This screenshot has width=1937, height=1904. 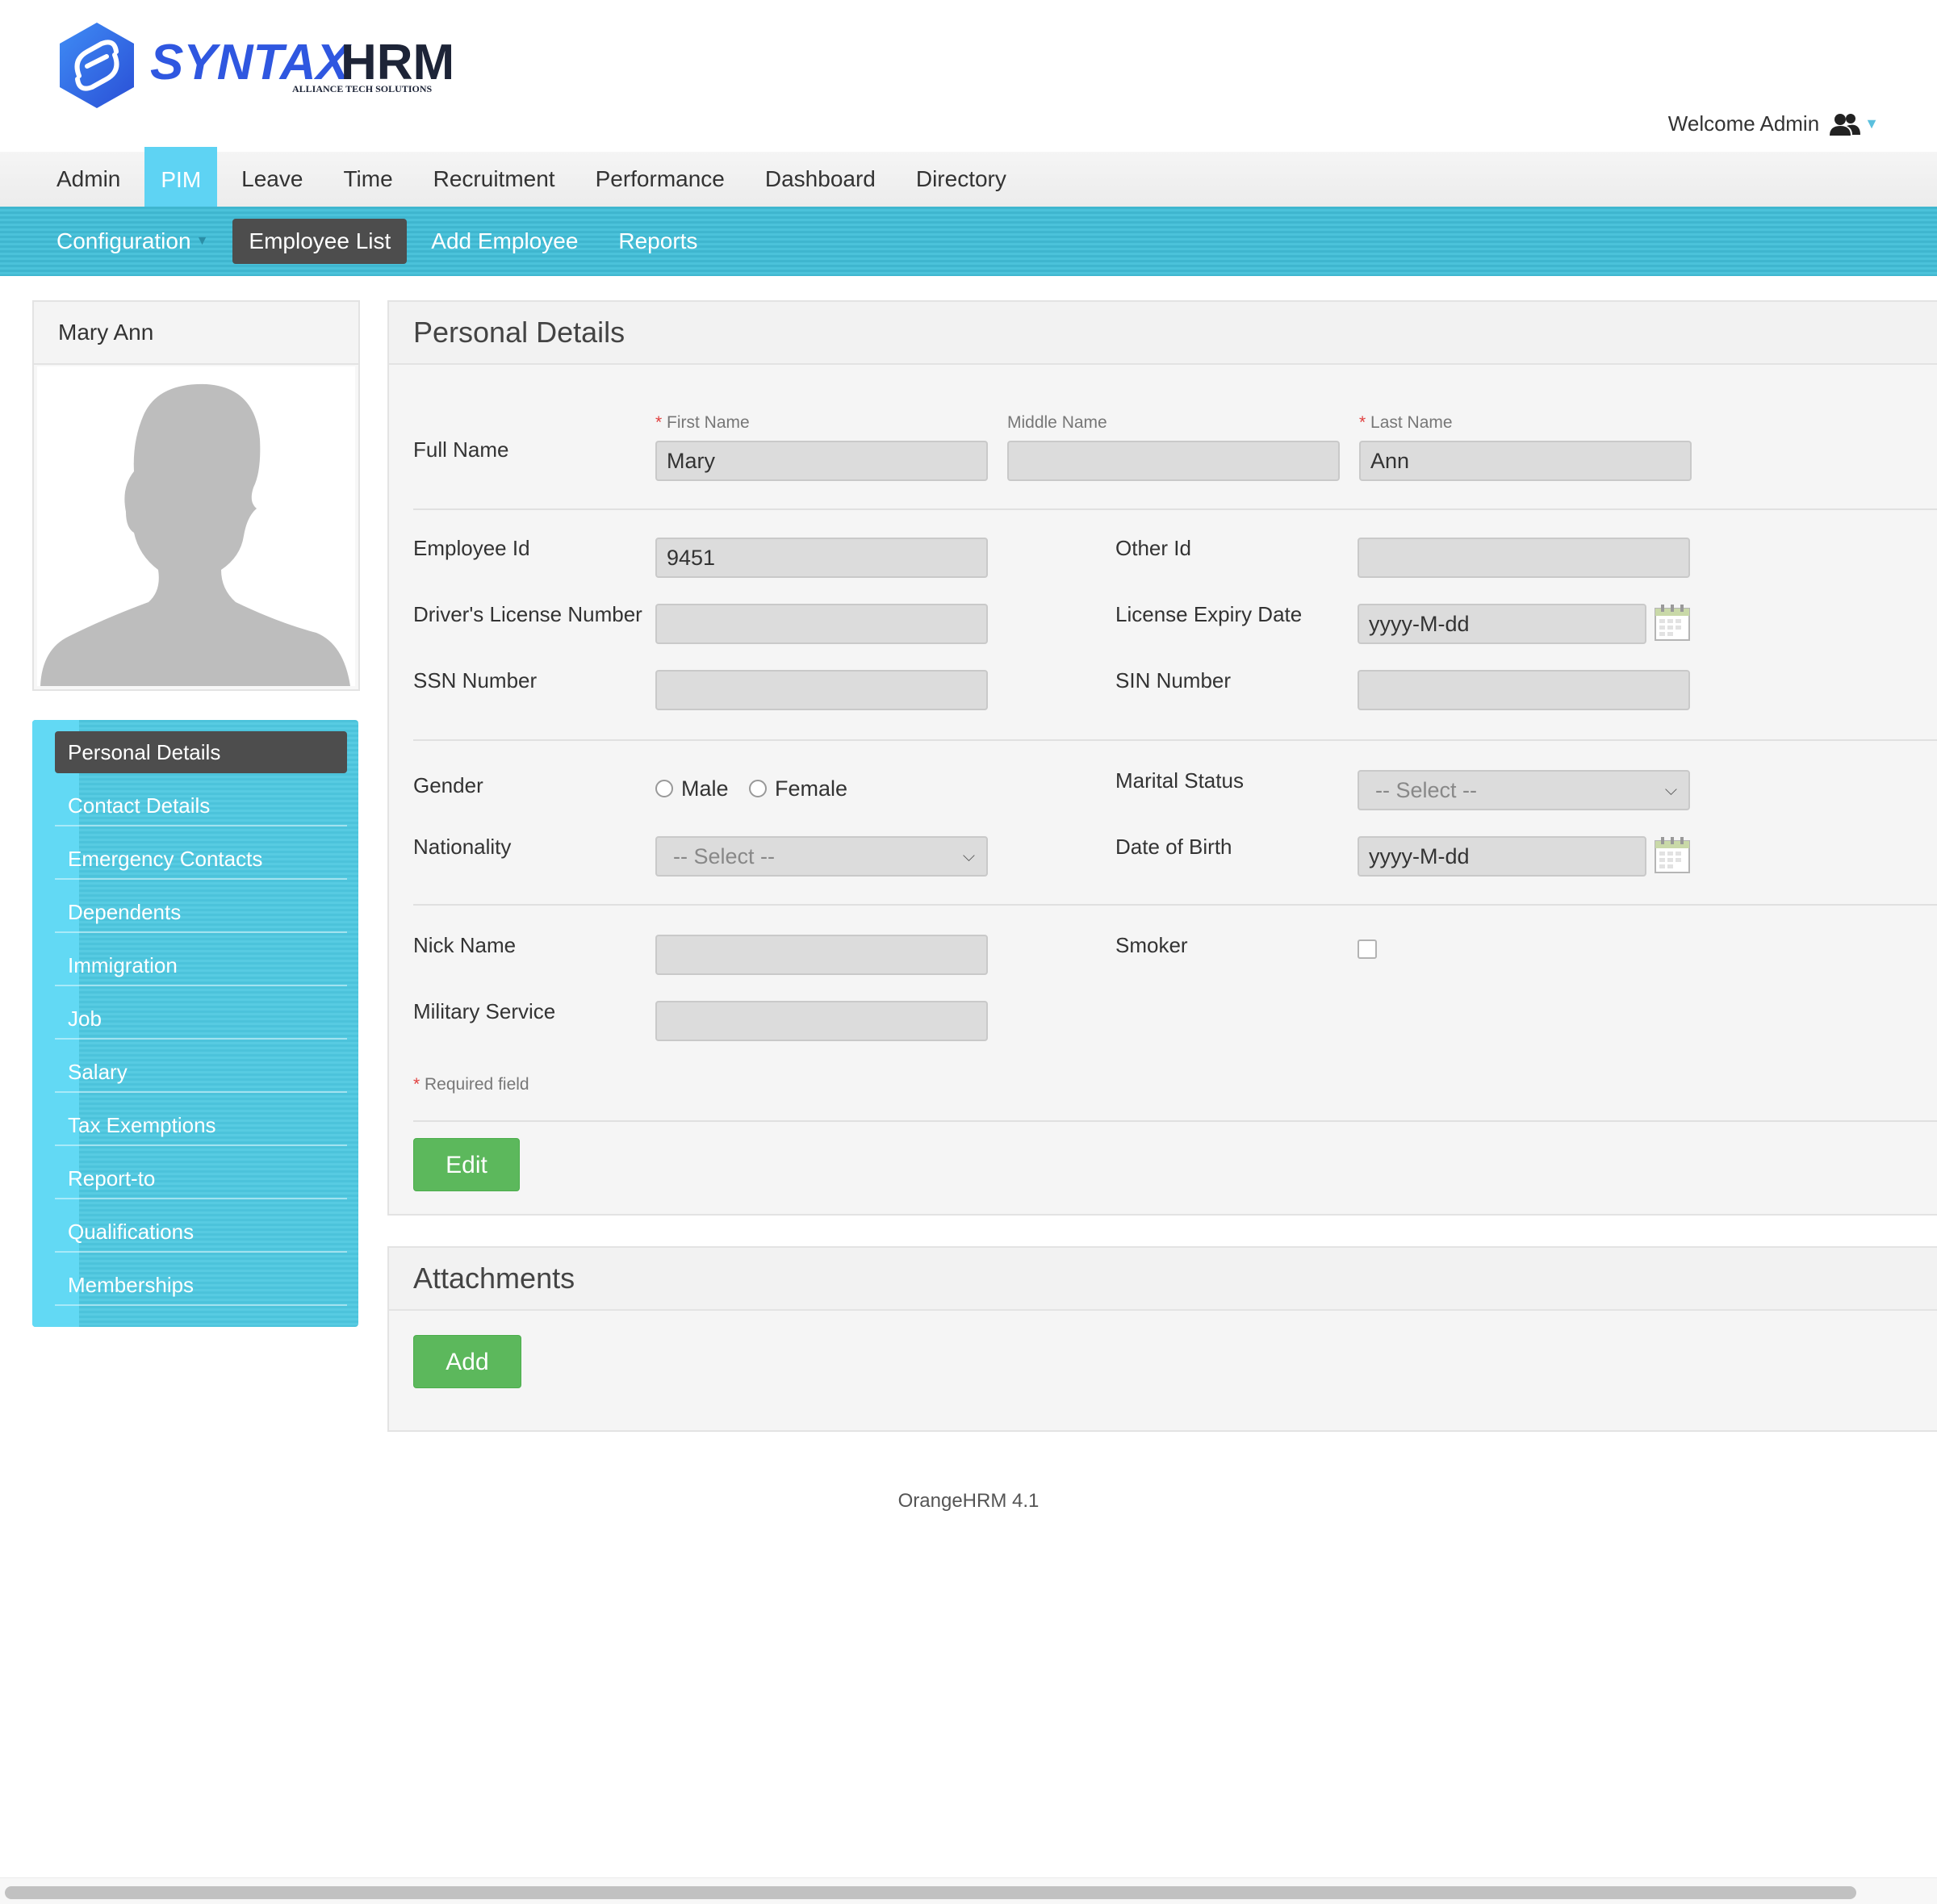 I want to click on sin-field, so click(x=1524, y=690).